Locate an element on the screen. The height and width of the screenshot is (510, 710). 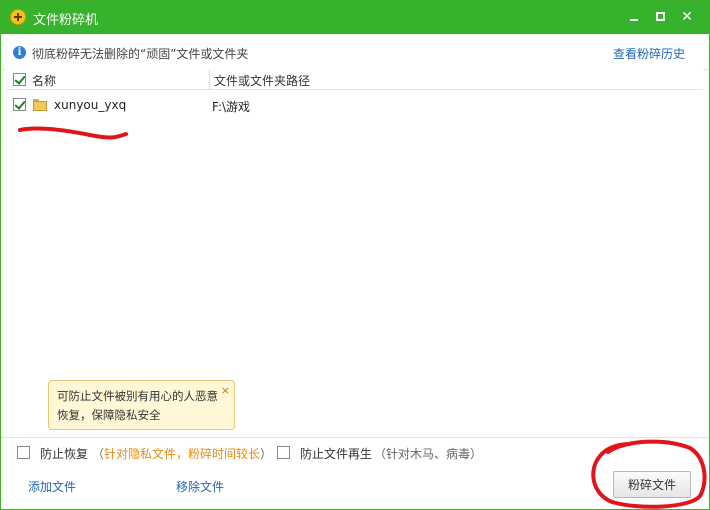
row-file-path: F:\游戏 is located at coordinates (231, 107).